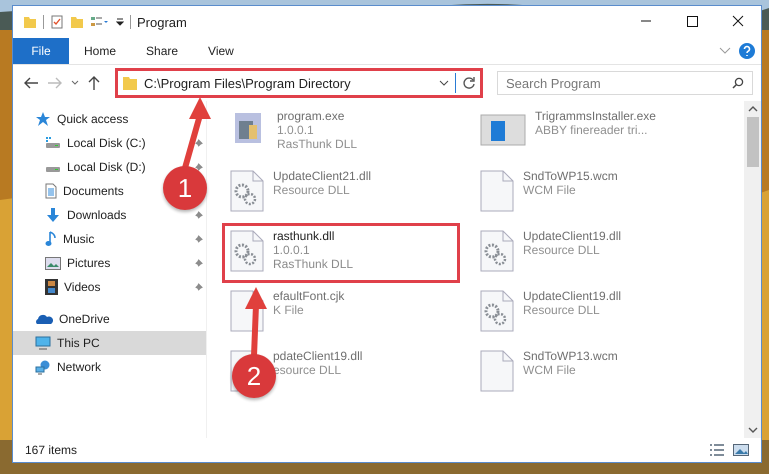  I want to click on drive-icon, so click(53, 143).